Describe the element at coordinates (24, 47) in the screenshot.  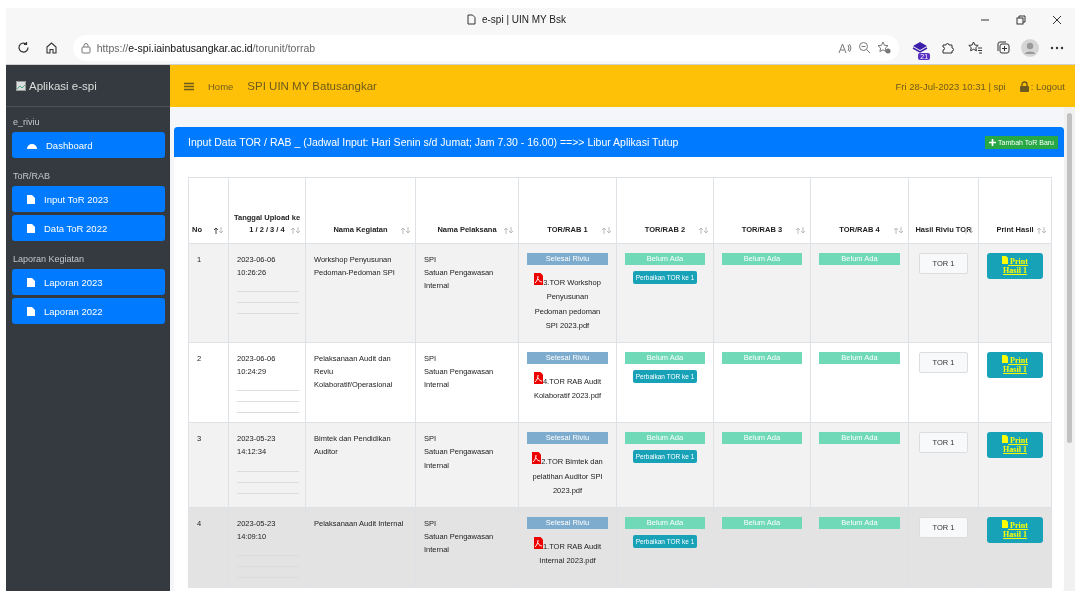
I see `reload-icon` at that location.